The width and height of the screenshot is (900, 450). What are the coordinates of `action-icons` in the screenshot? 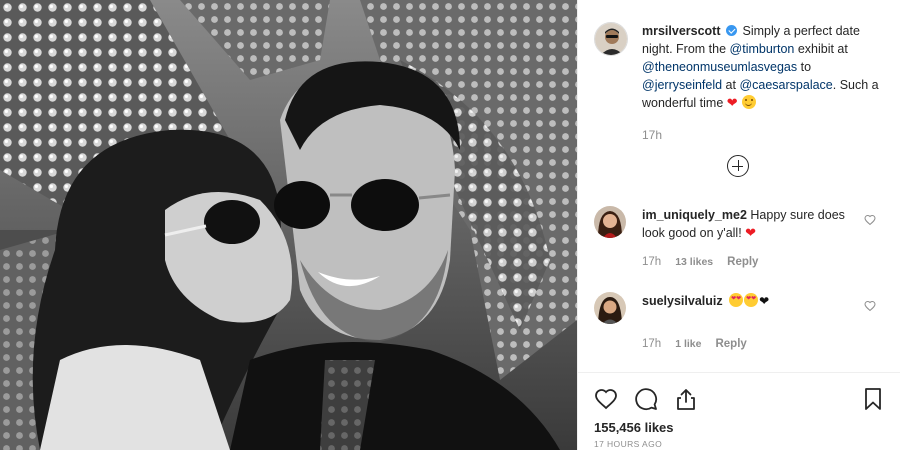 It's located at (646, 399).